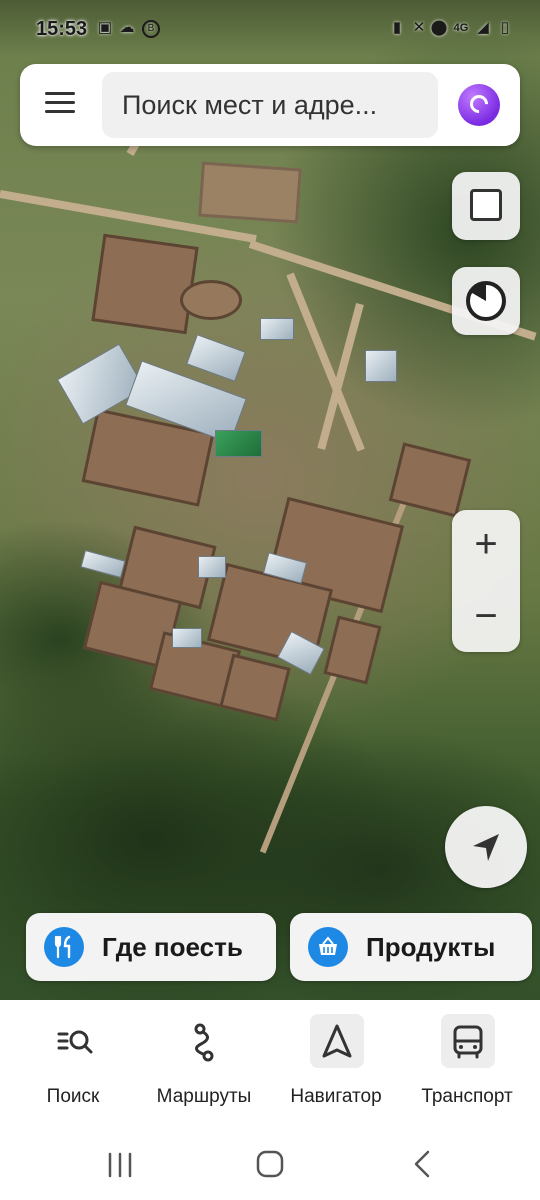 The width and height of the screenshot is (540, 1200). Describe the element at coordinates (74, 1041) in the screenshot. I see `search-list-icon` at that location.